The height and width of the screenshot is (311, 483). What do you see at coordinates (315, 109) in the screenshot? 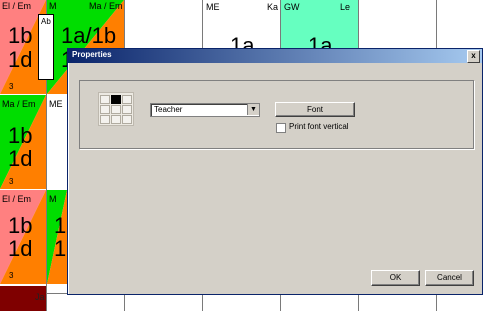
I see `font-button: Font` at bounding box center [315, 109].